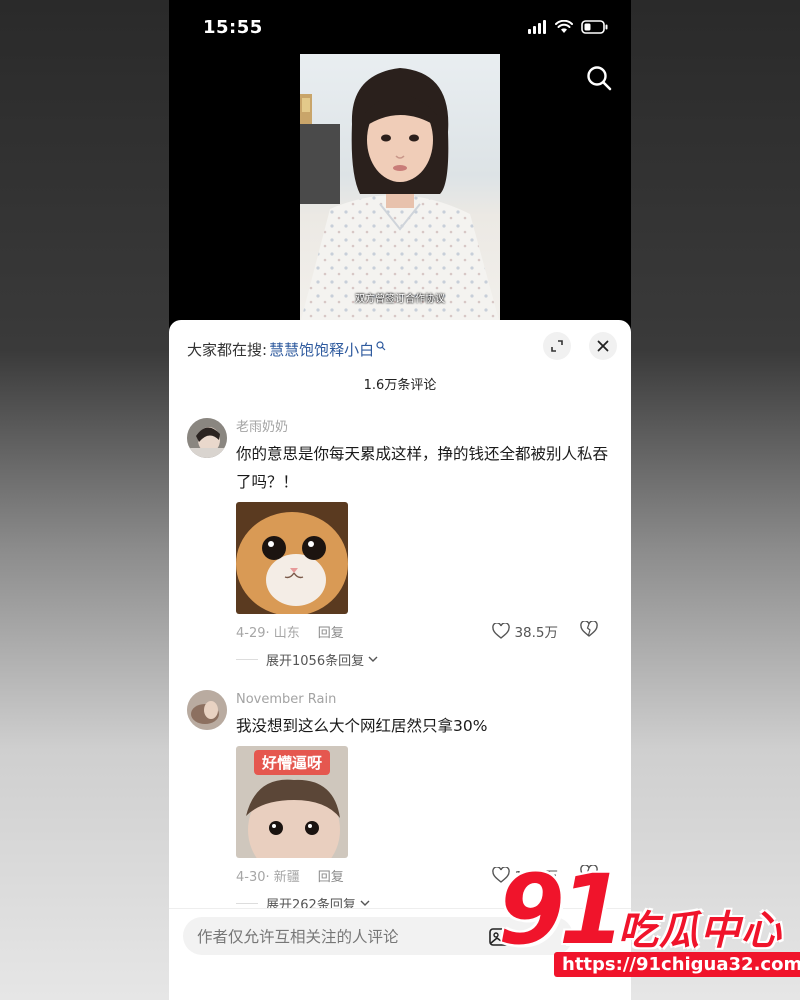 The height and width of the screenshot is (1000, 800). Describe the element at coordinates (268, 877) in the screenshot. I see `comment-date-location: 4-30· 新疆` at that location.